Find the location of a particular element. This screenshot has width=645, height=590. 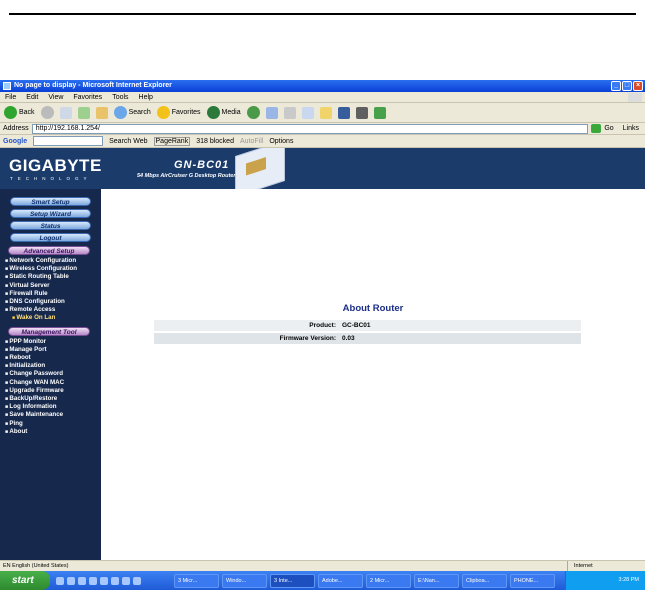

sidebar-item-log-information: Log Information is located at coordinates (50, 407).